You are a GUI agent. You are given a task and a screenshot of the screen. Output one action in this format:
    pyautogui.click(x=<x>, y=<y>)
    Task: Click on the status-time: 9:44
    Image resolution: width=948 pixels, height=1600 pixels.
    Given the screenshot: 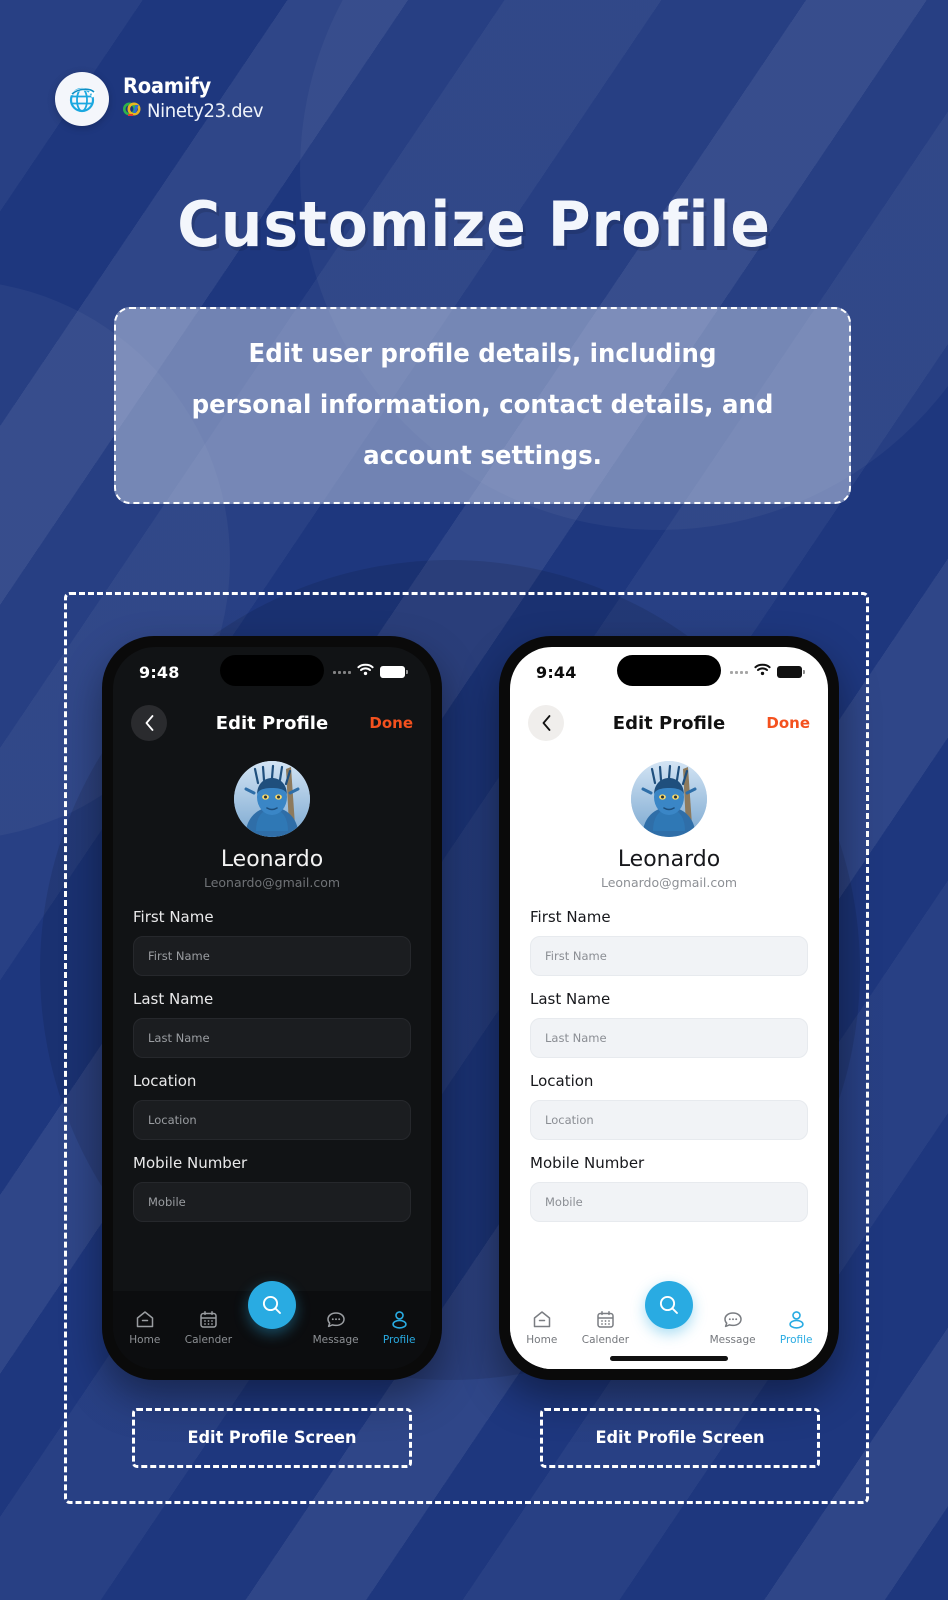 What is the action you would take?
    pyautogui.click(x=556, y=672)
    